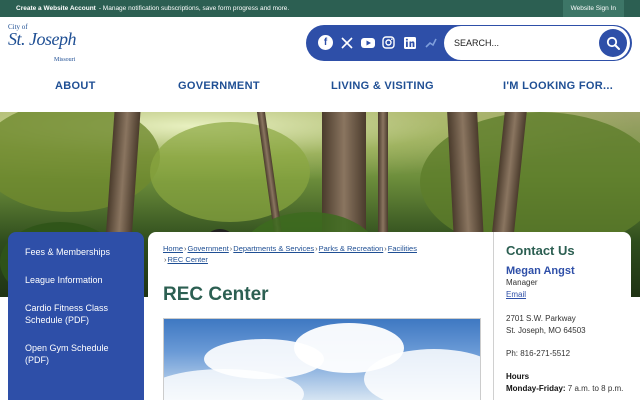 The image size is (640, 400). Describe the element at coordinates (322, 359) in the screenshot. I see `rec-center-photo` at that location.